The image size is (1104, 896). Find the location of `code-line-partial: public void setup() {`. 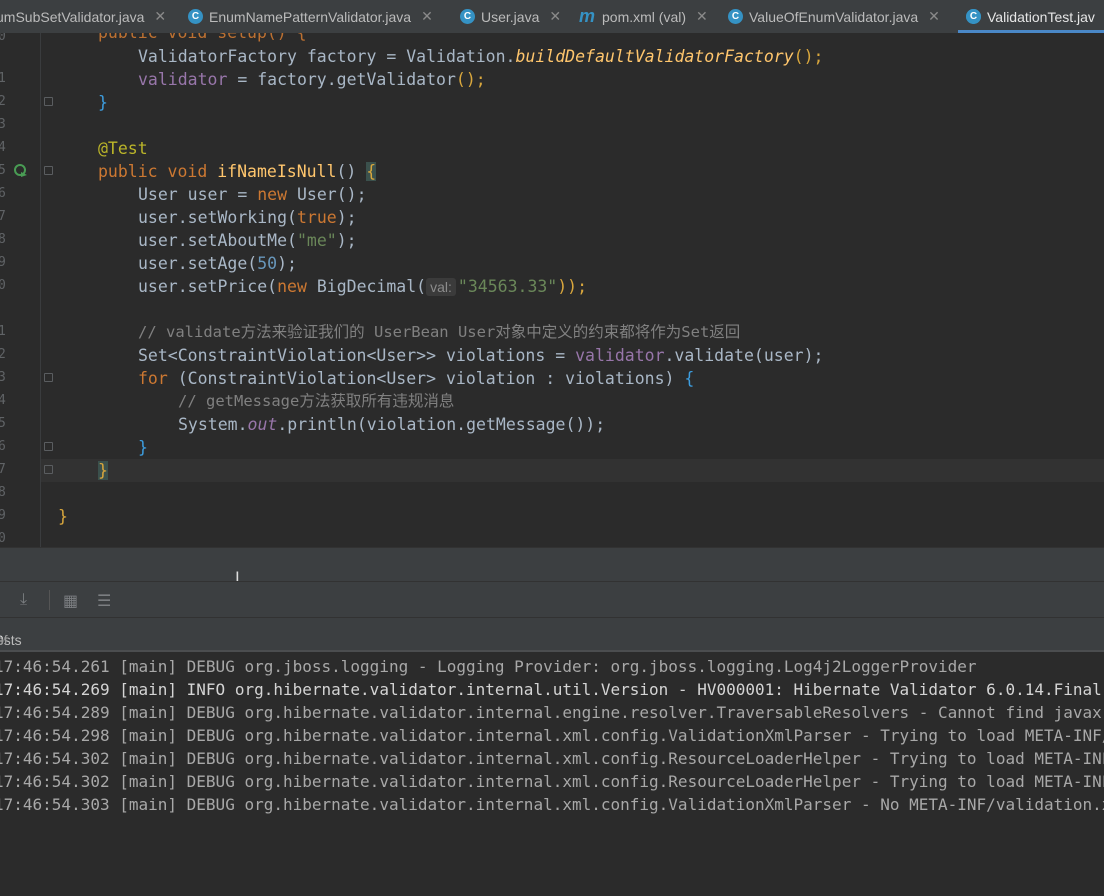

code-line-partial: public void setup() { is located at coordinates (202, 38).